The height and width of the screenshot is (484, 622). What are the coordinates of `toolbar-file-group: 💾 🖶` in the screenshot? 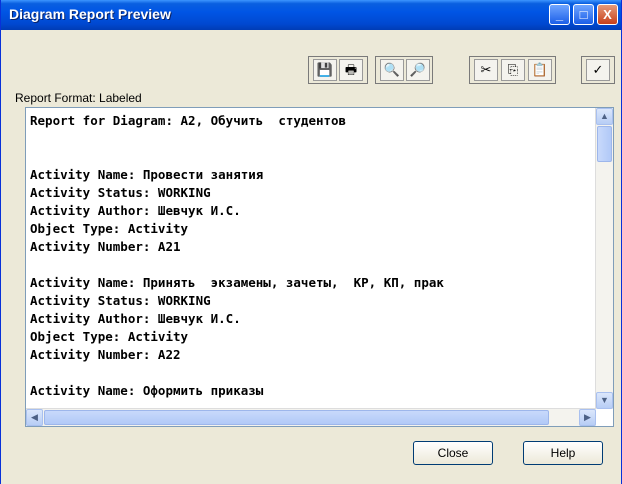 It's located at (338, 70).